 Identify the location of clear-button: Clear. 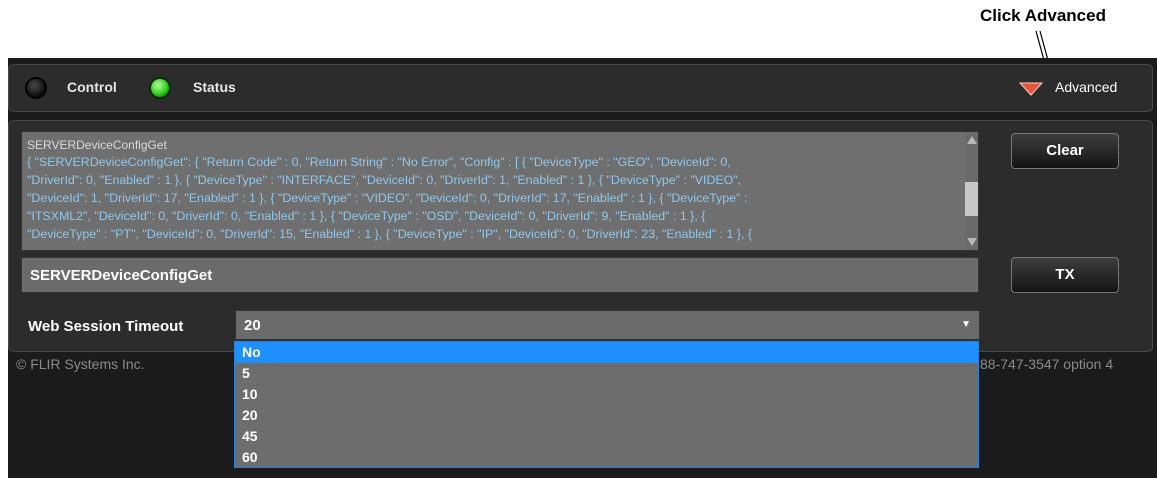
(1065, 151).